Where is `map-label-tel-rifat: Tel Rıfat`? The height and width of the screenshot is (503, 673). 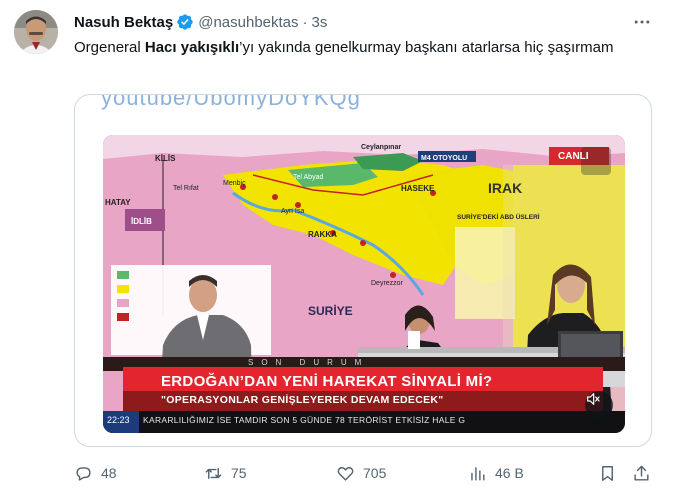 map-label-tel-rifat: Tel Rıfat is located at coordinates (186, 188).